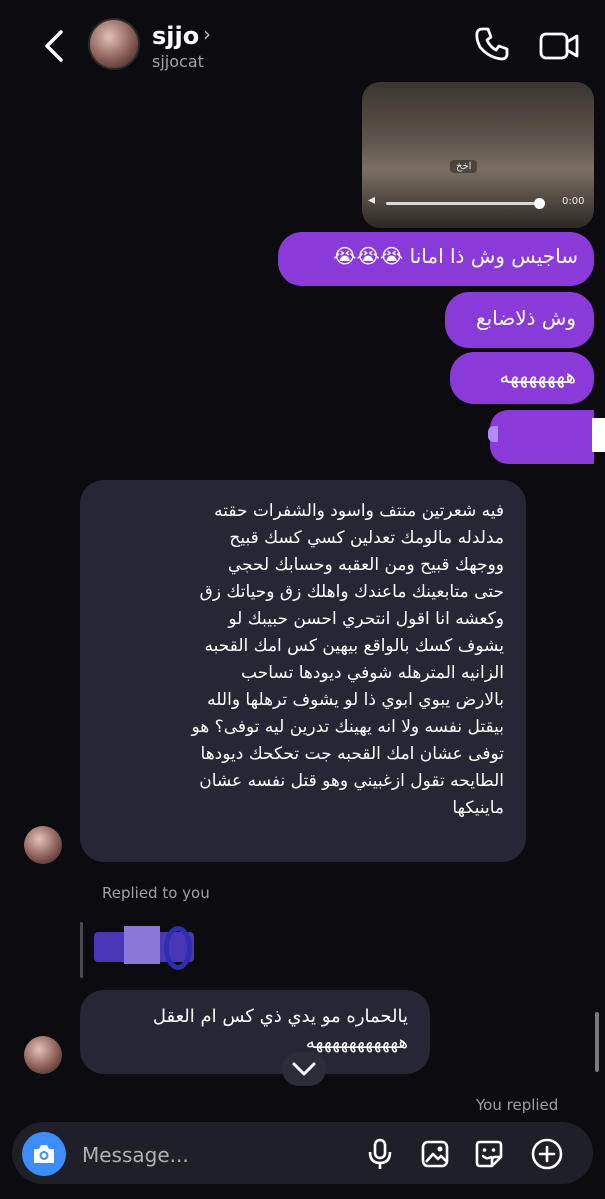 The image size is (605, 1199). I want to click on phone-icon, so click(492, 44).